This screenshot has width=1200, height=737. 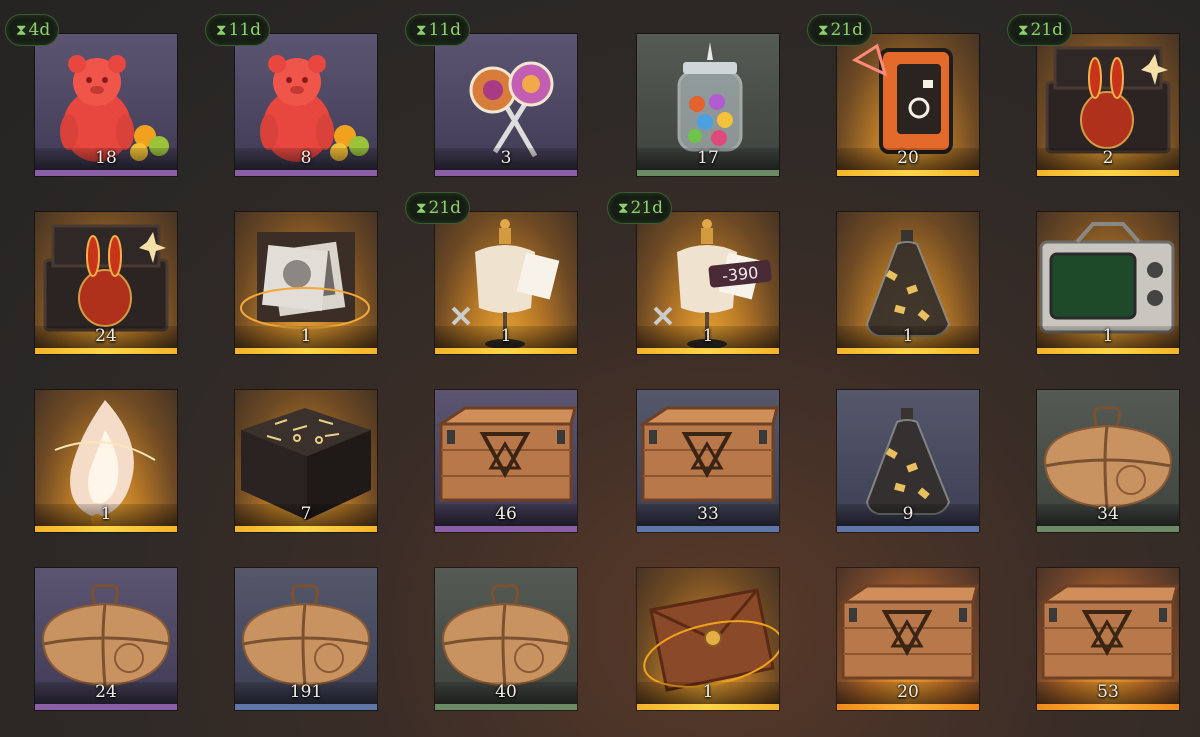 What do you see at coordinates (708, 639) in the screenshot?
I see `item-slot-envelope: 1` at bounding box center [708, 639].